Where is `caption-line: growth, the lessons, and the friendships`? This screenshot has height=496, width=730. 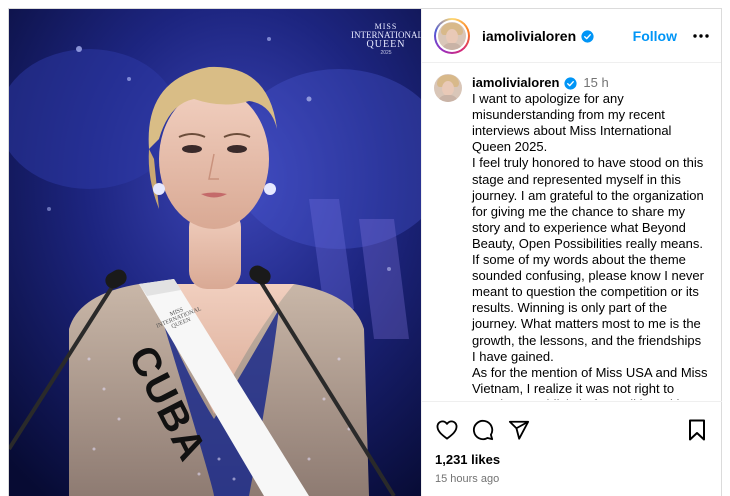
caption-line: growth, the lessons, and the friendships is located at coordinates (587, 340).